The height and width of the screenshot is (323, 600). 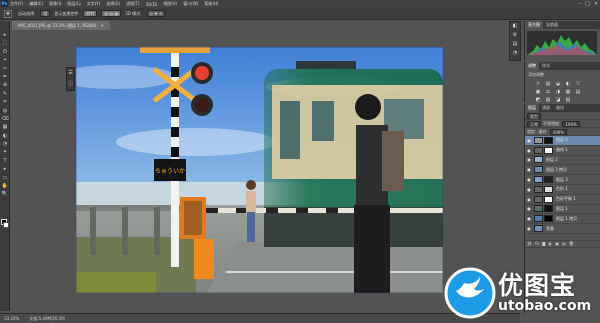 I want to click on menu-select: 选择(S), so click(x=113, y=4).